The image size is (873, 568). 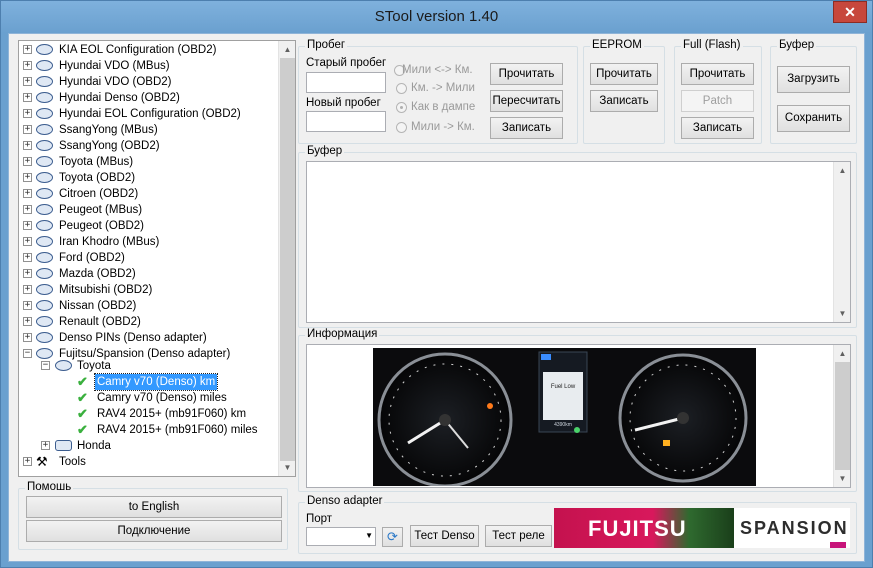 What do you see at coordinates (850, 12) in the screenshot?
I see `close-button: ✕` at bounding box center [850, 12].